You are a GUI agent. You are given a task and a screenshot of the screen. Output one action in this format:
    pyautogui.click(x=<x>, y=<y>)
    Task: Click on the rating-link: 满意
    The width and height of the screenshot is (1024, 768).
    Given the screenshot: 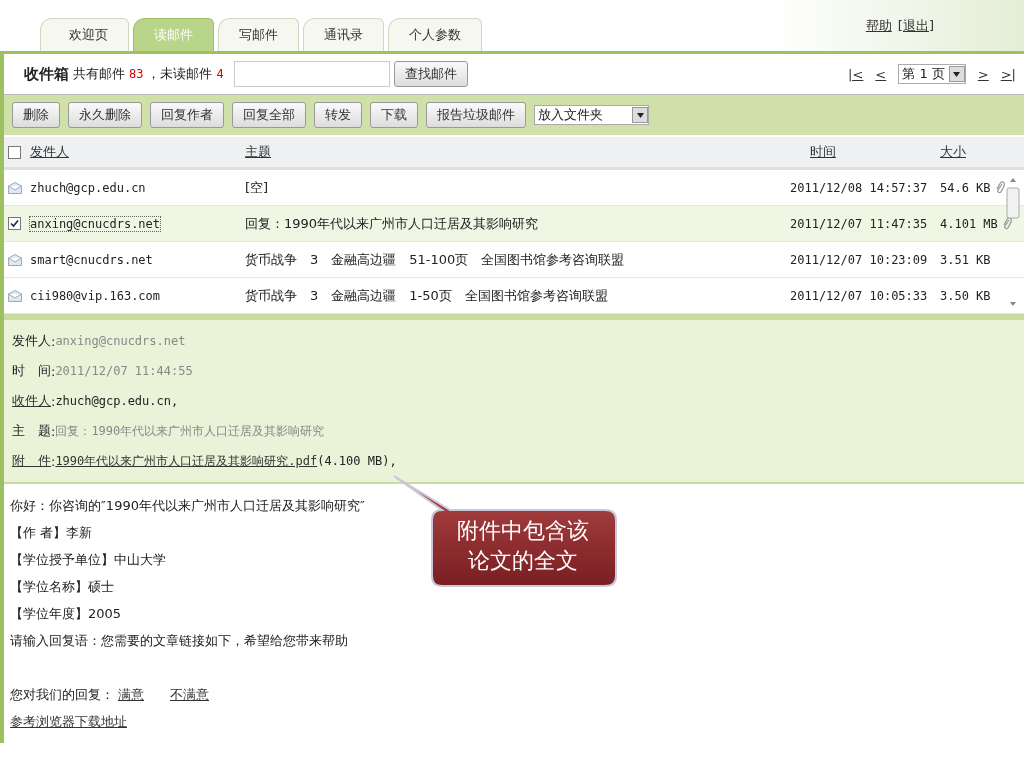 What is the action you would take?
    pyautogui.click(x=131, y=694)
    